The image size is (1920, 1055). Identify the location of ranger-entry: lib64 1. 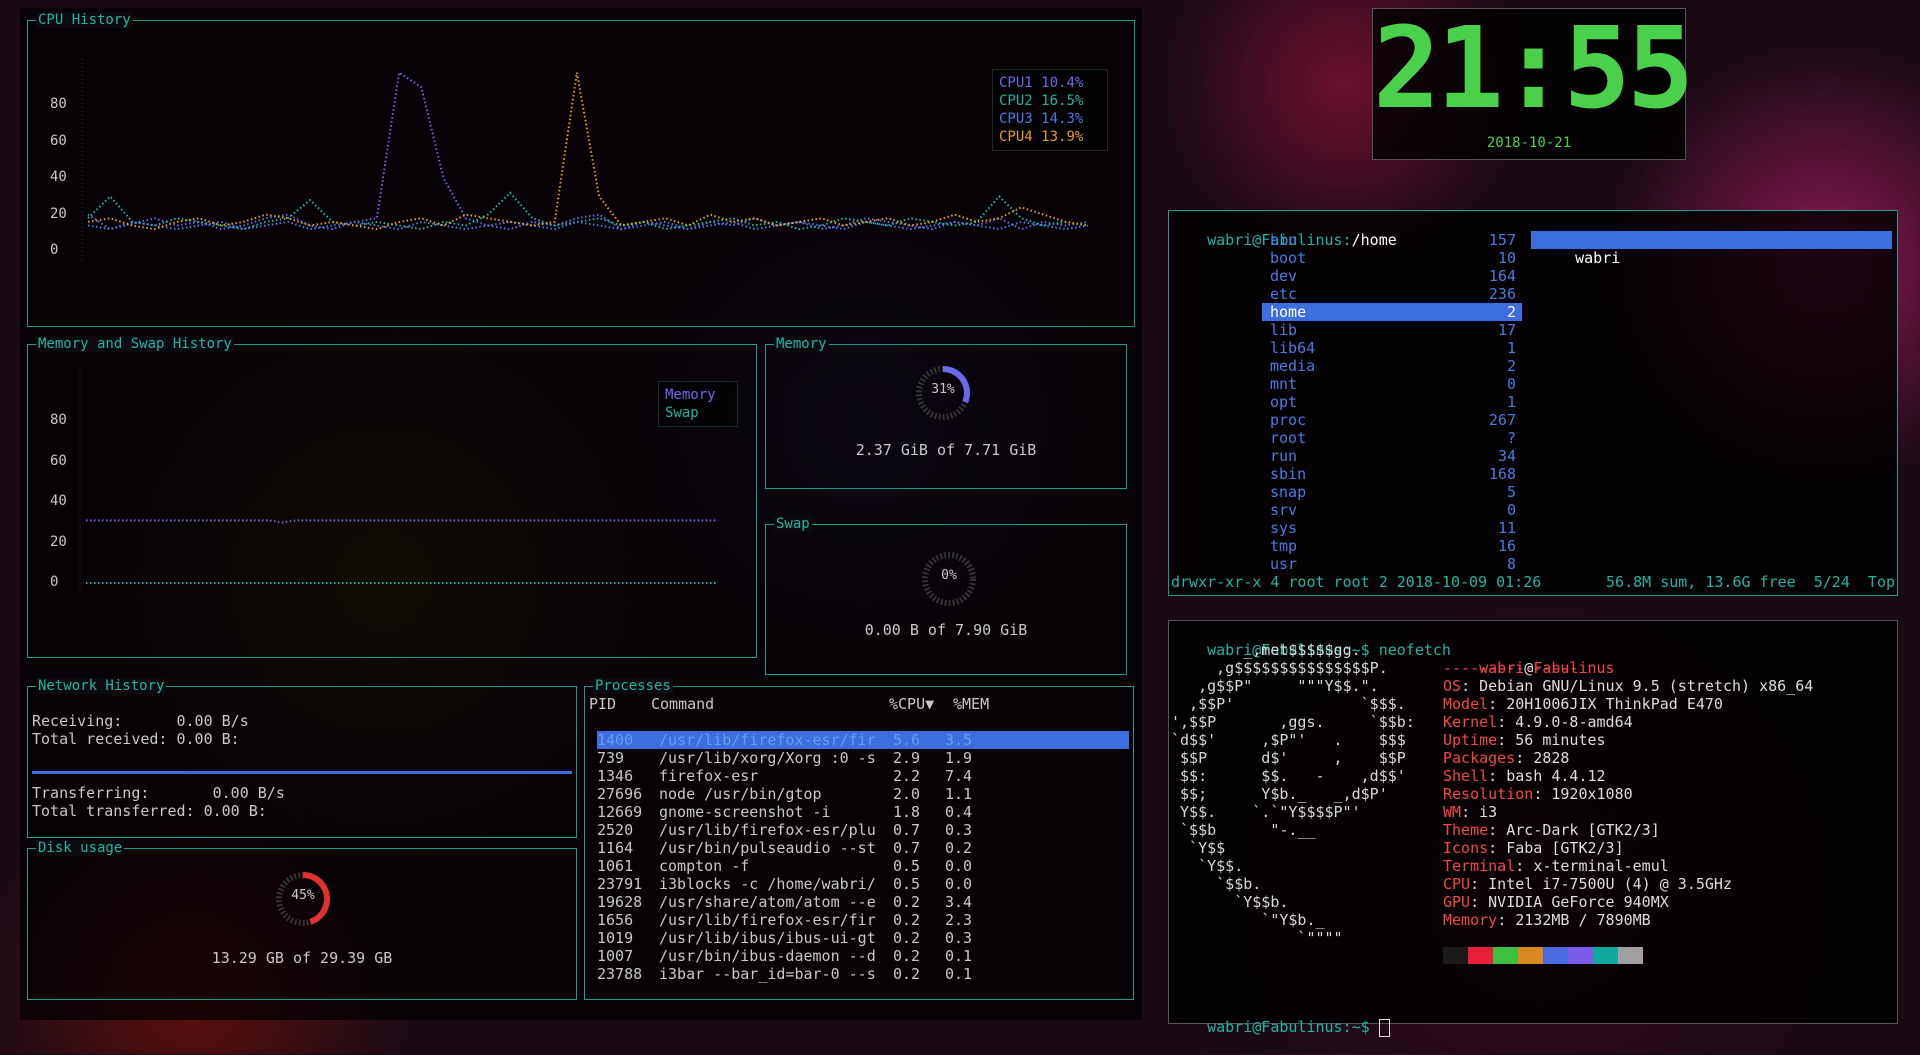
(1392, 348).